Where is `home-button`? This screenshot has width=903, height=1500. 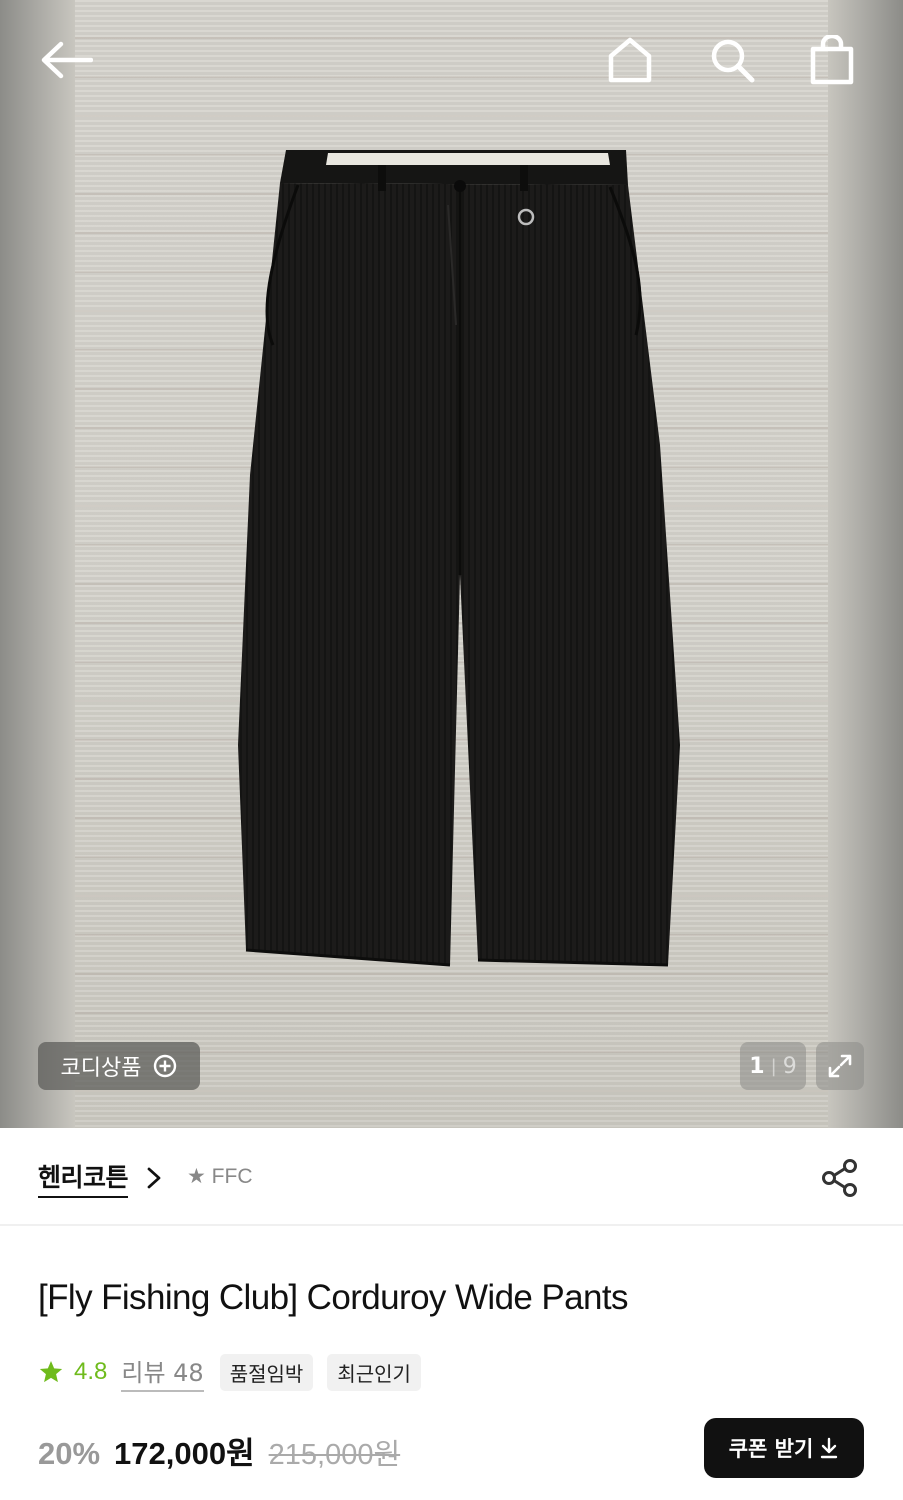 home-button is located at coordinates (630, 60).